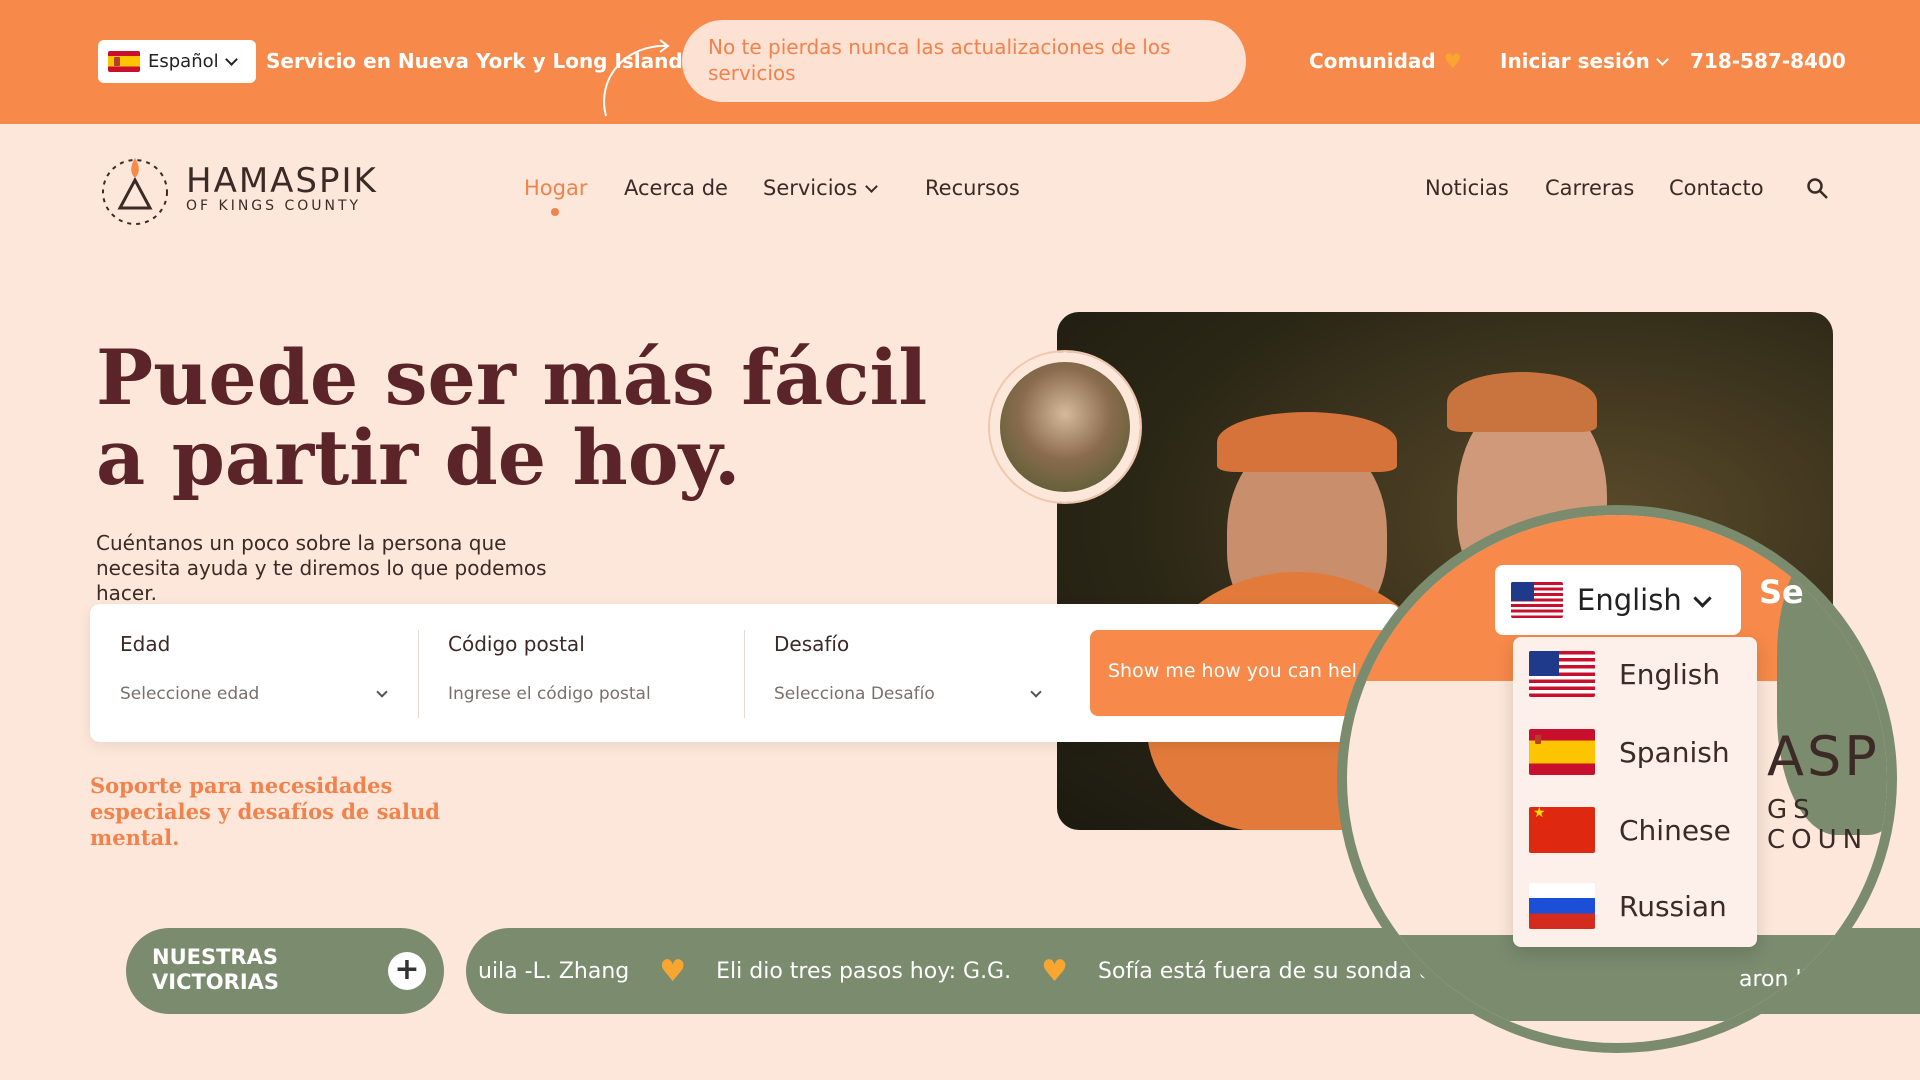 This screenshot has width=1920, height=1080. Describe the element at coordinates (1372, 61) in the screenshot. I see `community-label: Comunidad` at that location.